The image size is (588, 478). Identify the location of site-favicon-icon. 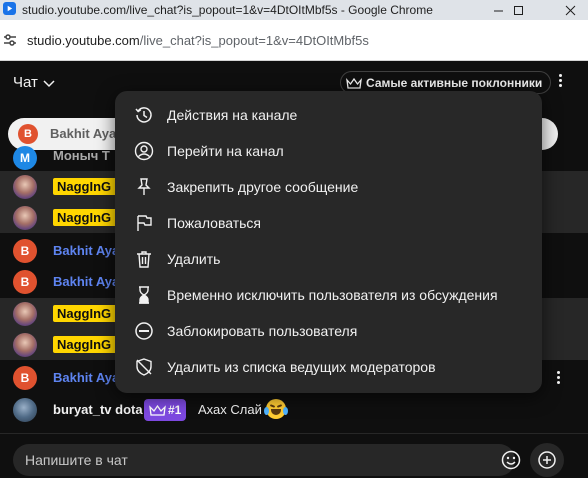
(9, 8).